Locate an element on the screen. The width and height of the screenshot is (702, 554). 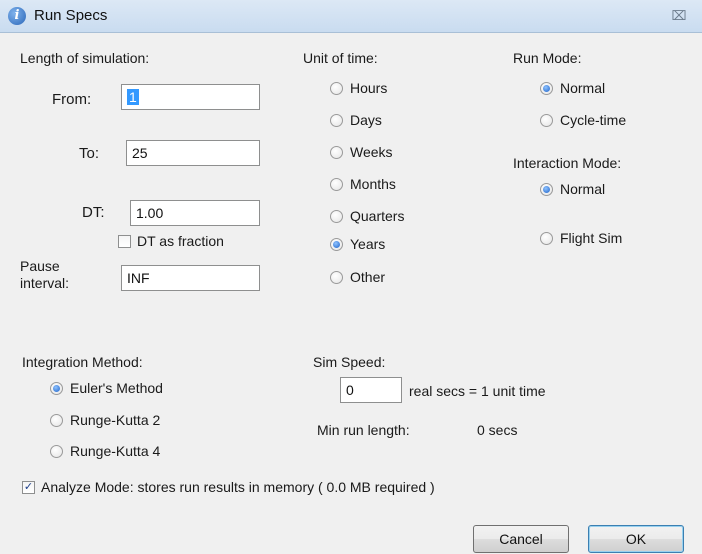
interaction-option-label: Flight Sim is located at coordinates (591, 238).